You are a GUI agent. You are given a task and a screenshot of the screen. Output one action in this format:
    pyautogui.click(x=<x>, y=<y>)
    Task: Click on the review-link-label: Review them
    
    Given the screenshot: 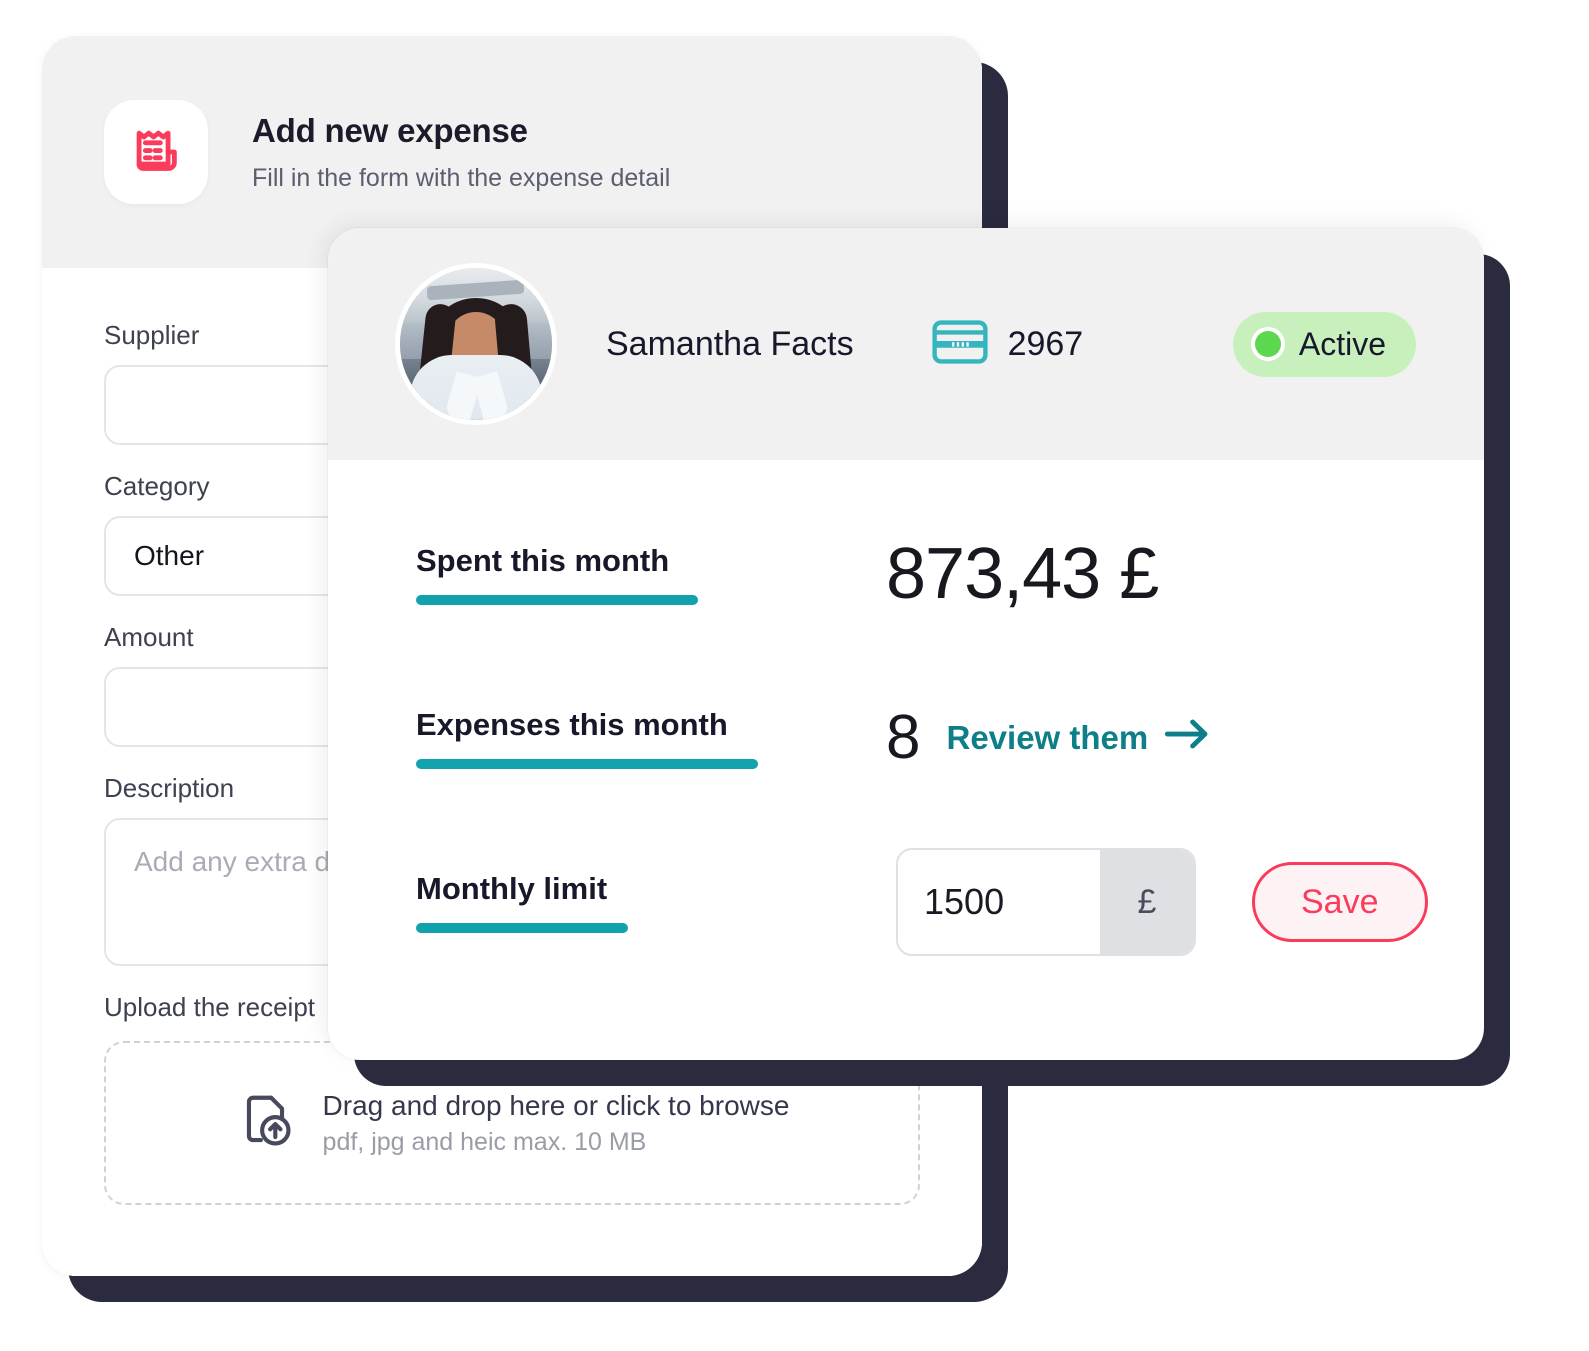 What is the action you would take?
    pyautogui.click(x=1047, y=737)
    